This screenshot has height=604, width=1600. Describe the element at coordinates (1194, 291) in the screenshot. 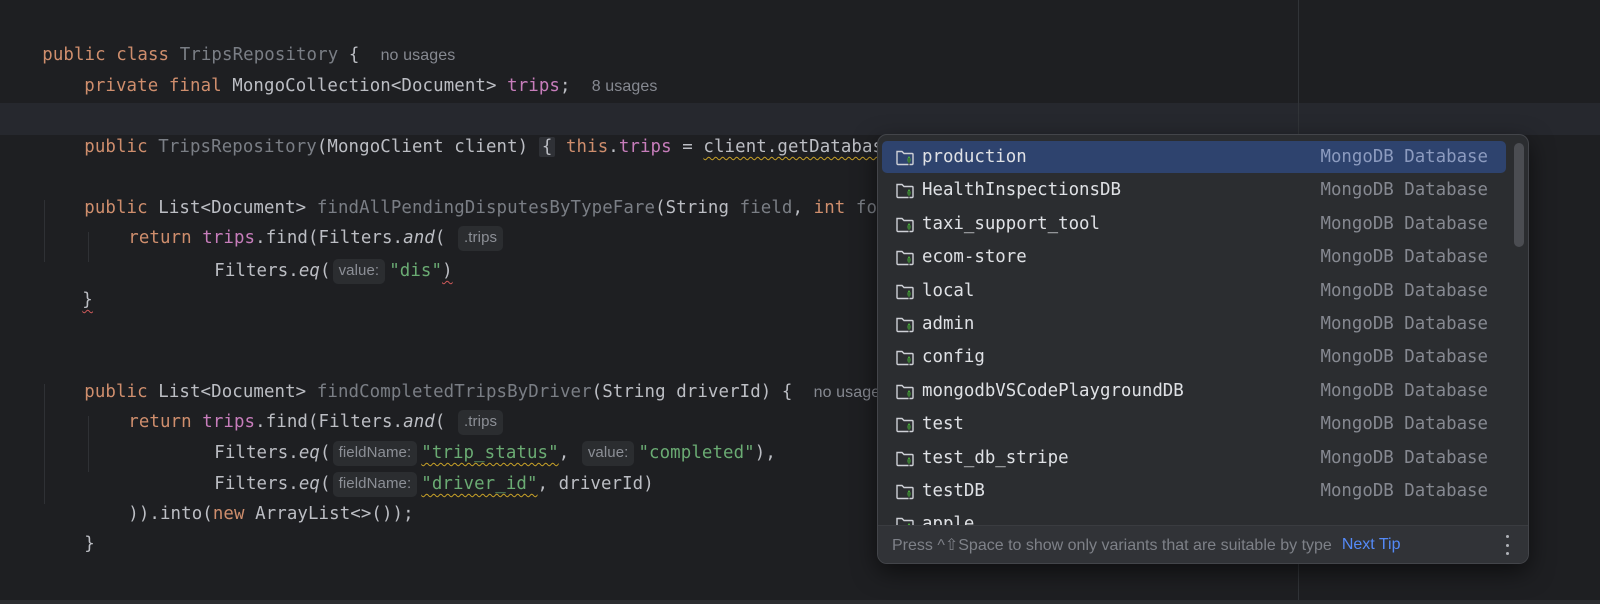

I see `completion-item: local MongoDB Database` at that location.